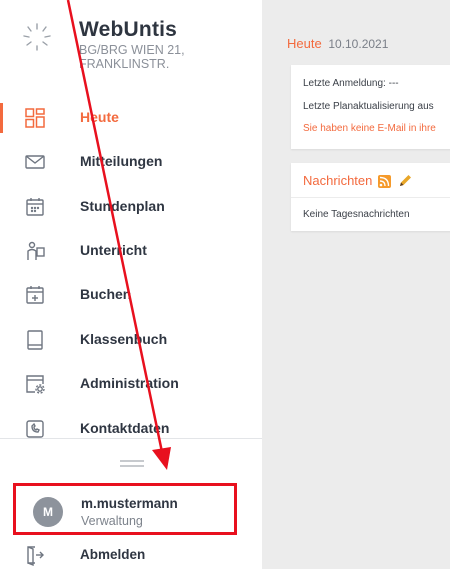 The image size is (450, 569). What do you see at coordinates (37, 37) in the screenshot?
I see `webuntis-logo-icon` at bounding box center [37, 37].